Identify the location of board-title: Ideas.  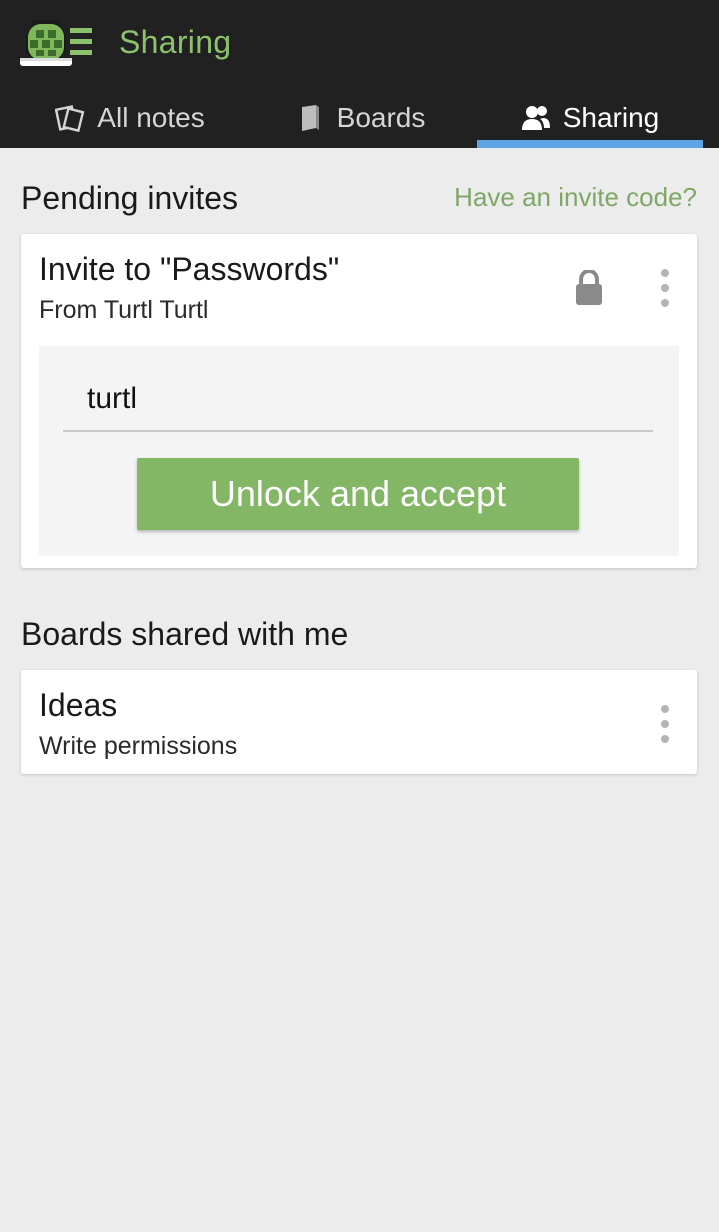
(78, 705).